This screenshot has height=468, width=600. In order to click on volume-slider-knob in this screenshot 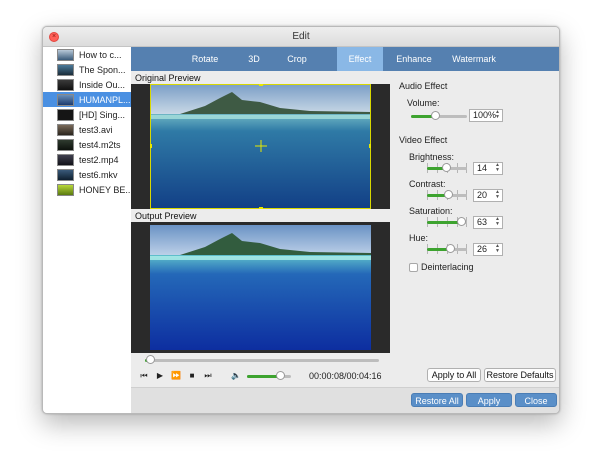, I will do `click(435, 115)`.